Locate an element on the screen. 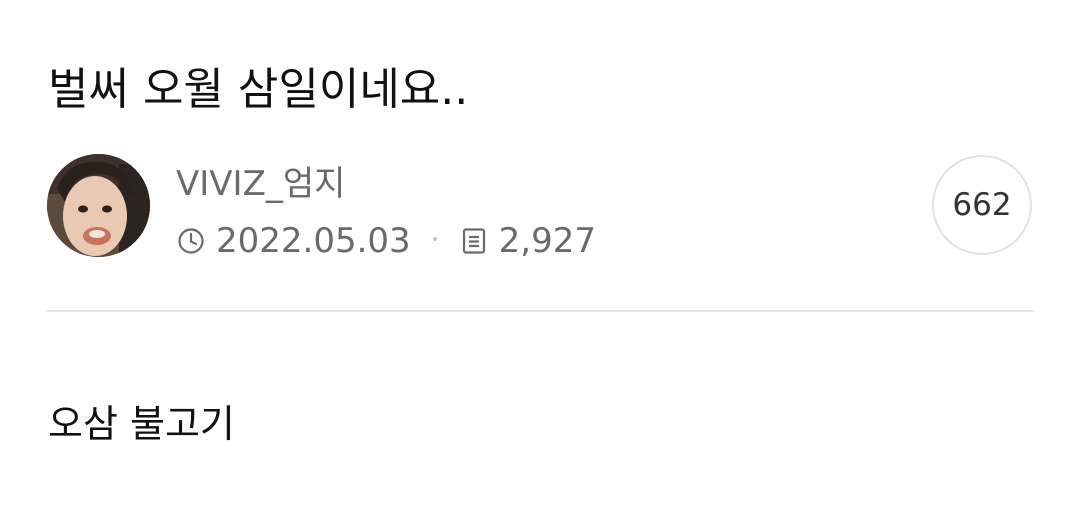  post-date: 2022.05.03 is located at coordinates (313, 241).